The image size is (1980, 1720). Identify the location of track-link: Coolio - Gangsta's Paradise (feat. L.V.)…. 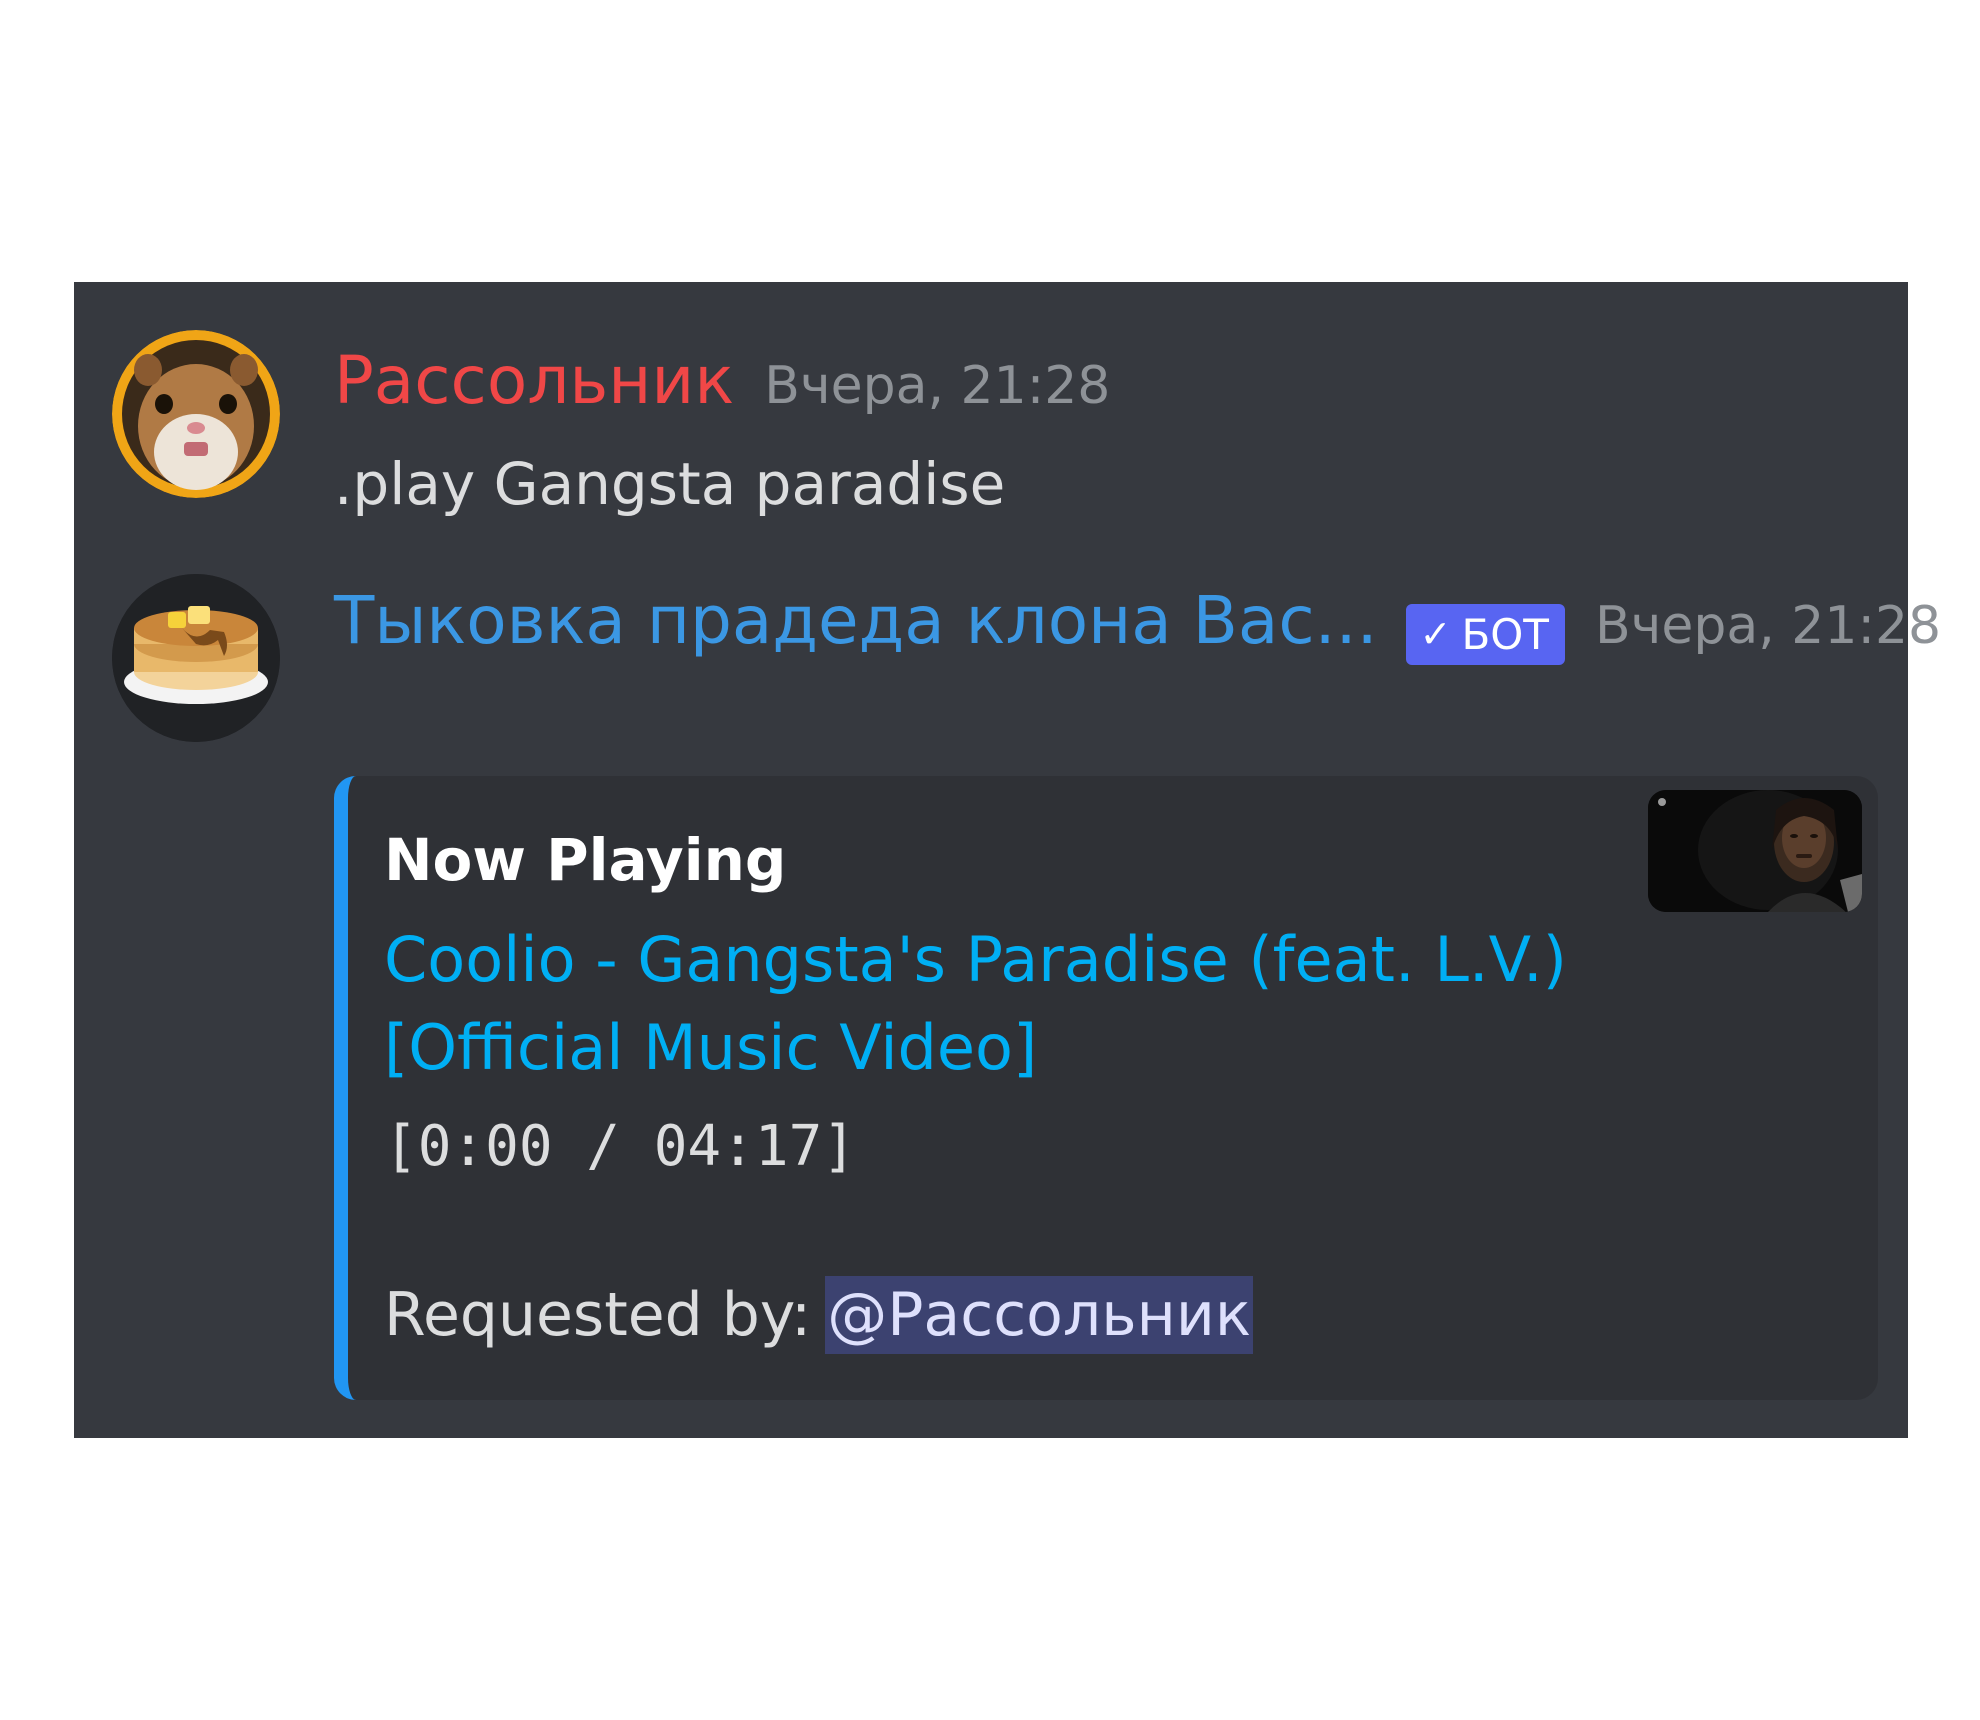
(984, 1004).